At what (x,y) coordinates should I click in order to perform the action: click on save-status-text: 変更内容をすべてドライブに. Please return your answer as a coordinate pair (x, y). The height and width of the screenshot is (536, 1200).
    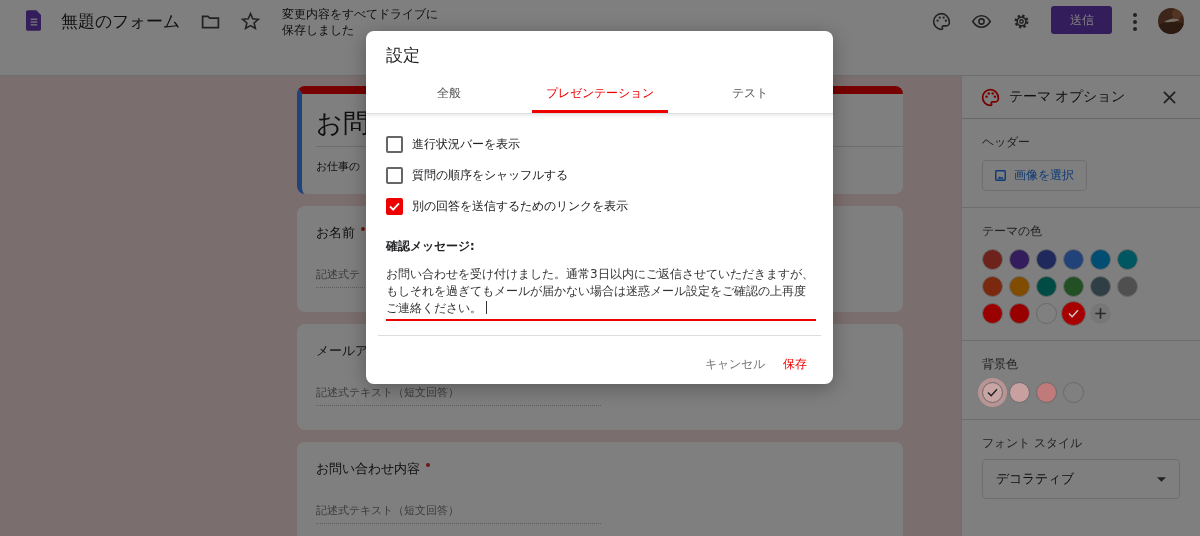
    Looking at the image, I should click on (360, 14).